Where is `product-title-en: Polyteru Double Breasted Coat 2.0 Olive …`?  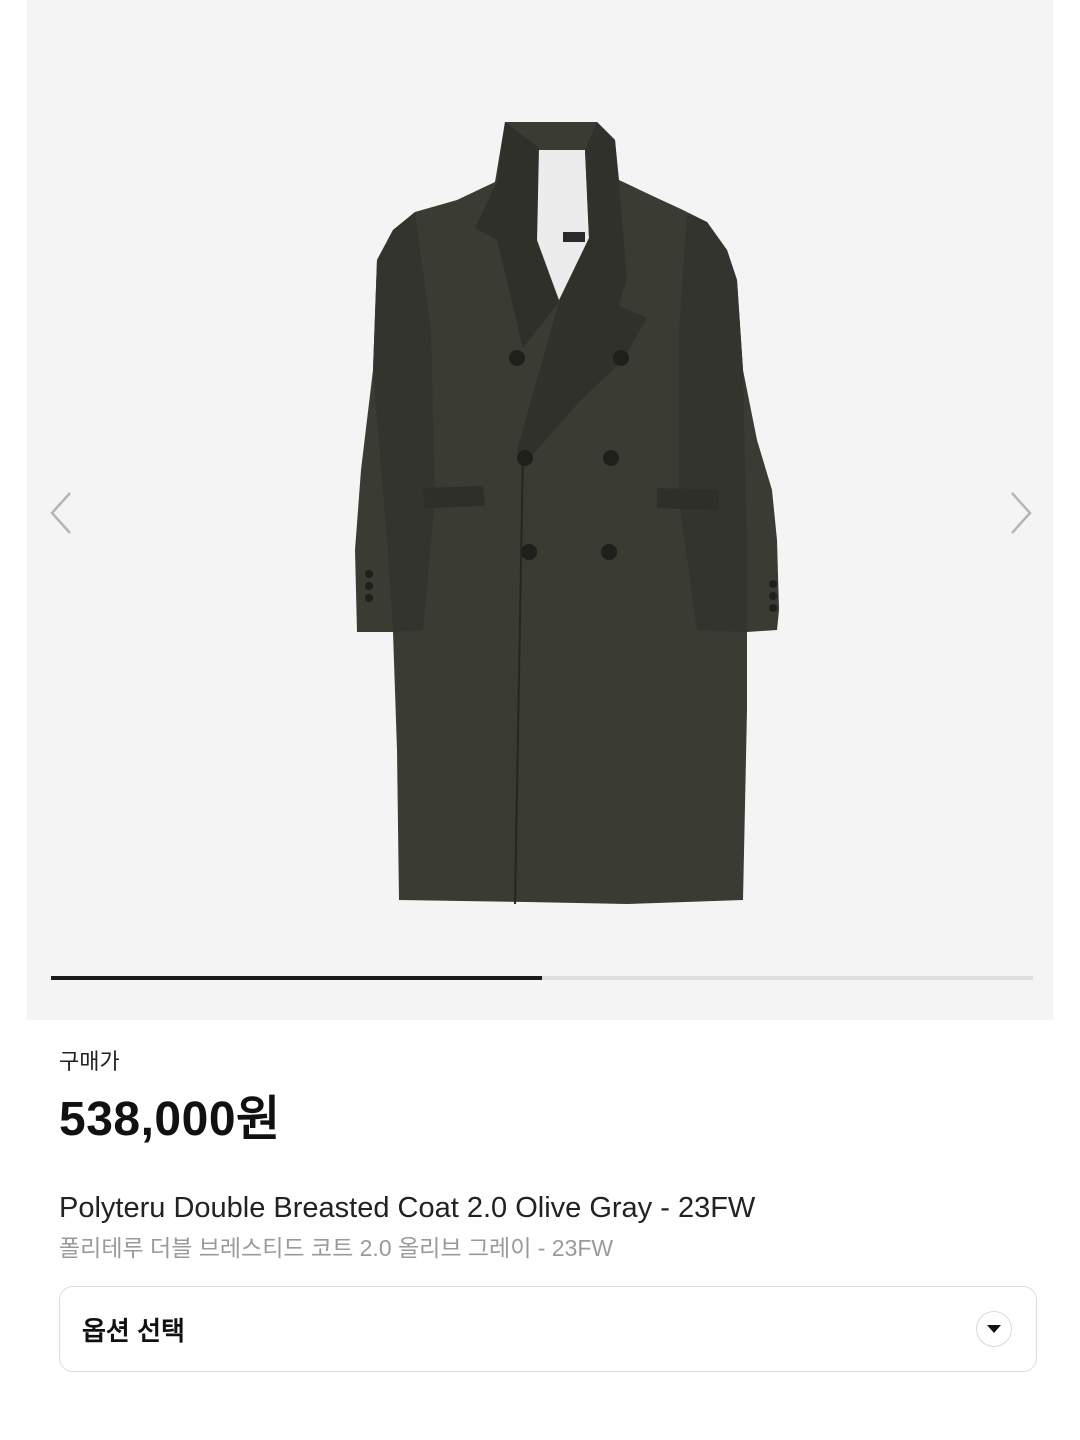 product-title-en: Polyteru Double Breasted Coat 2.0 Olive … is located at coordinates (407, 1208).